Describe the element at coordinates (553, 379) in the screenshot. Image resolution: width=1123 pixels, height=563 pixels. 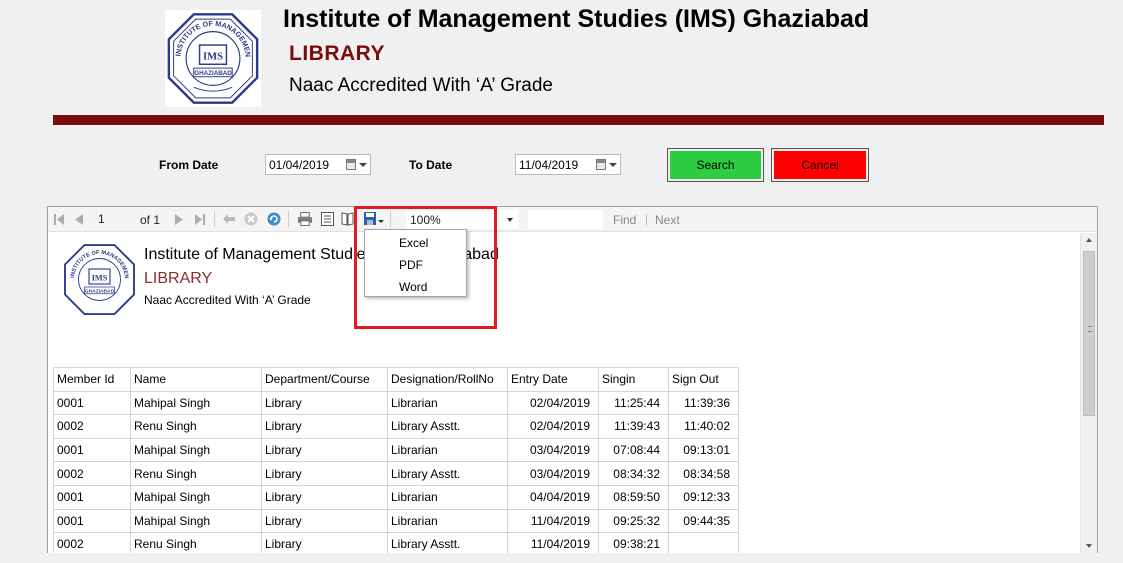
I see `column-header: Entry Date` at that location.